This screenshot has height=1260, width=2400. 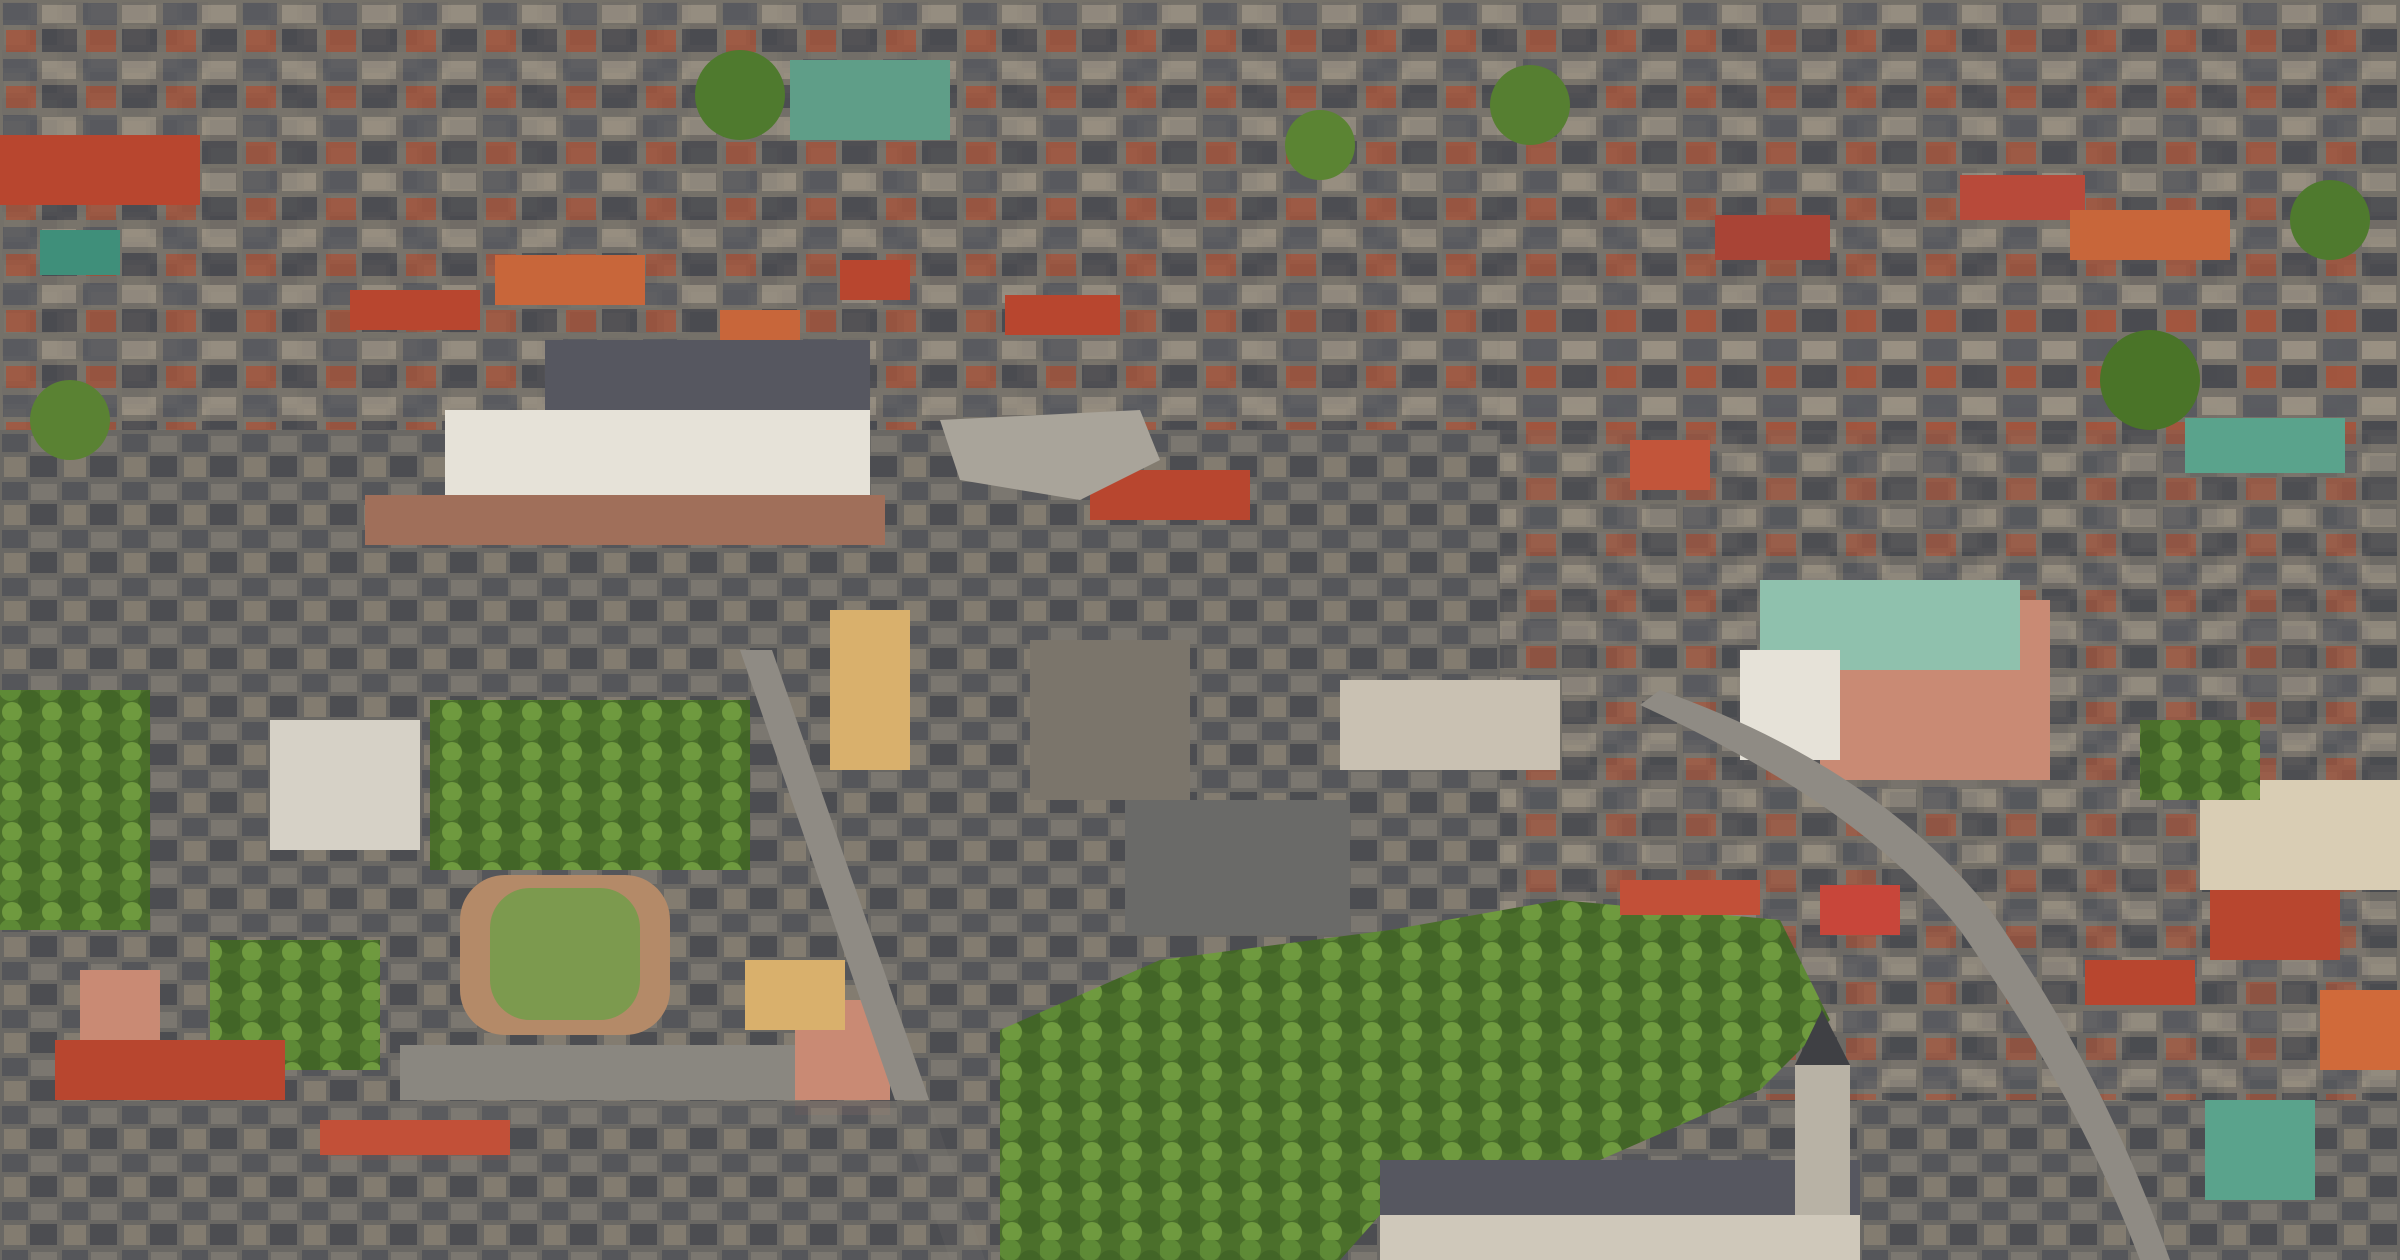 What do you see at coordinates (565, 954) in the screenshot?
I see `sports-field` at bounding box center [565, 954].